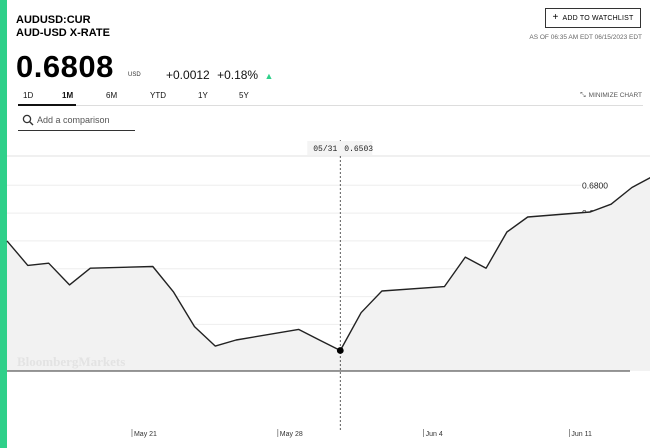 This screenshot has width=650, height=448. Describe the element at coordinates (291, 434) in the screenshot. I see `x-tick-label: May 28` at that location.